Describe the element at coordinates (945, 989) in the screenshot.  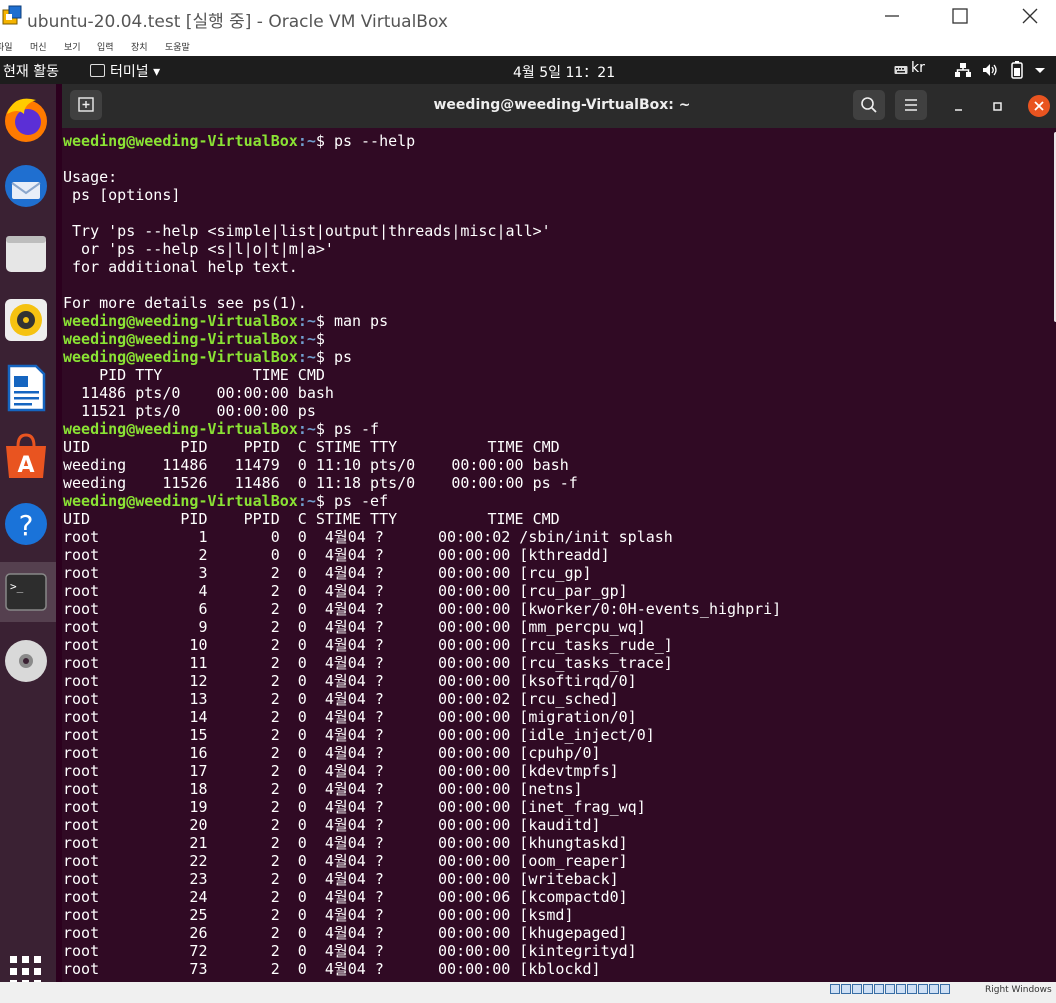
I see `keyboard-capture-icon` at that location.